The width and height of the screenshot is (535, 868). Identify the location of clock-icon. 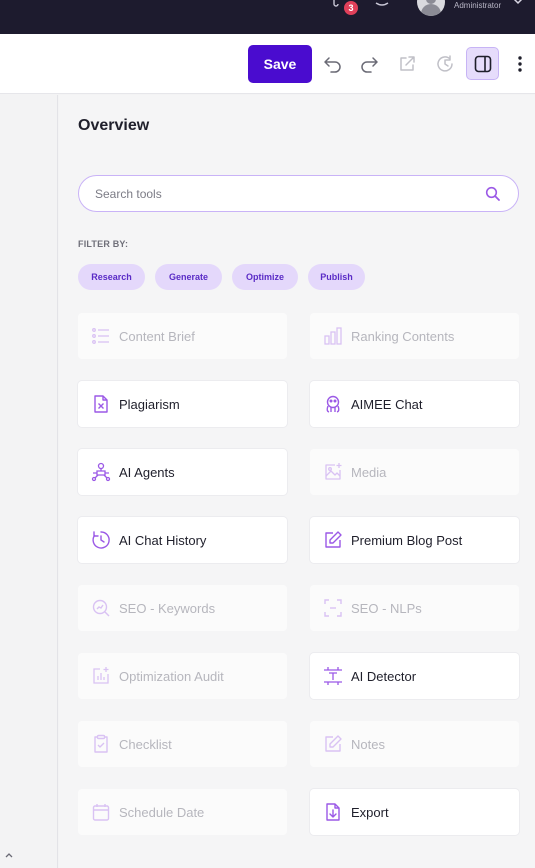
(101, 540).